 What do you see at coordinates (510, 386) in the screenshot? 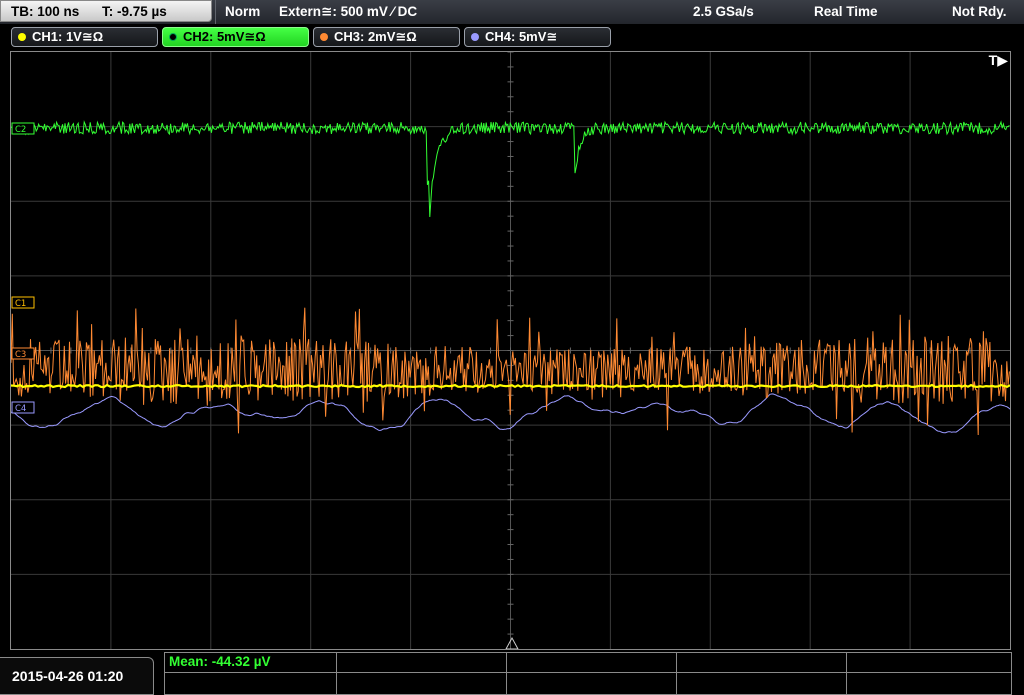
I see `ch1-waveform` at bounding box center [510, 386].